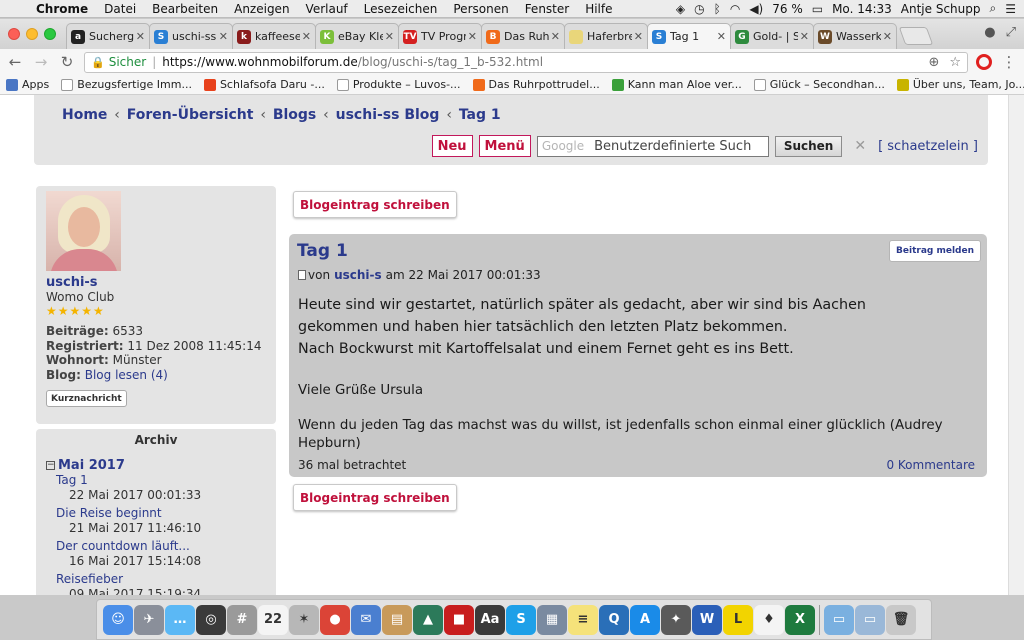 This screenshot has width=1024, height=640. I want to click on bluetooth-icon: ᛒ, so click(717, 9).